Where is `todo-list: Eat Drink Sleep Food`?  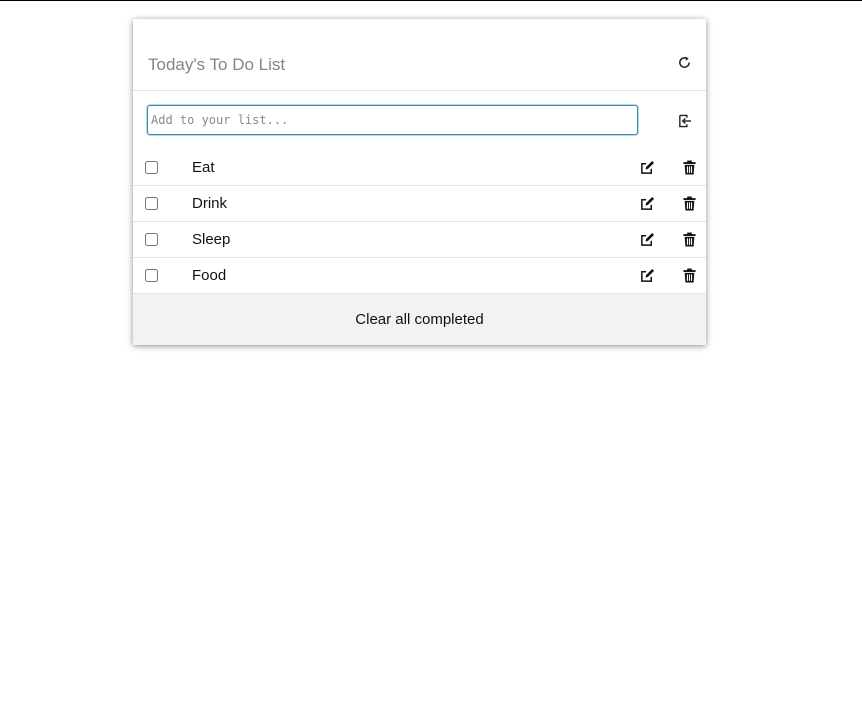 todo-list: Eat Drink Sleep Food is located at coordinates (419, 222).